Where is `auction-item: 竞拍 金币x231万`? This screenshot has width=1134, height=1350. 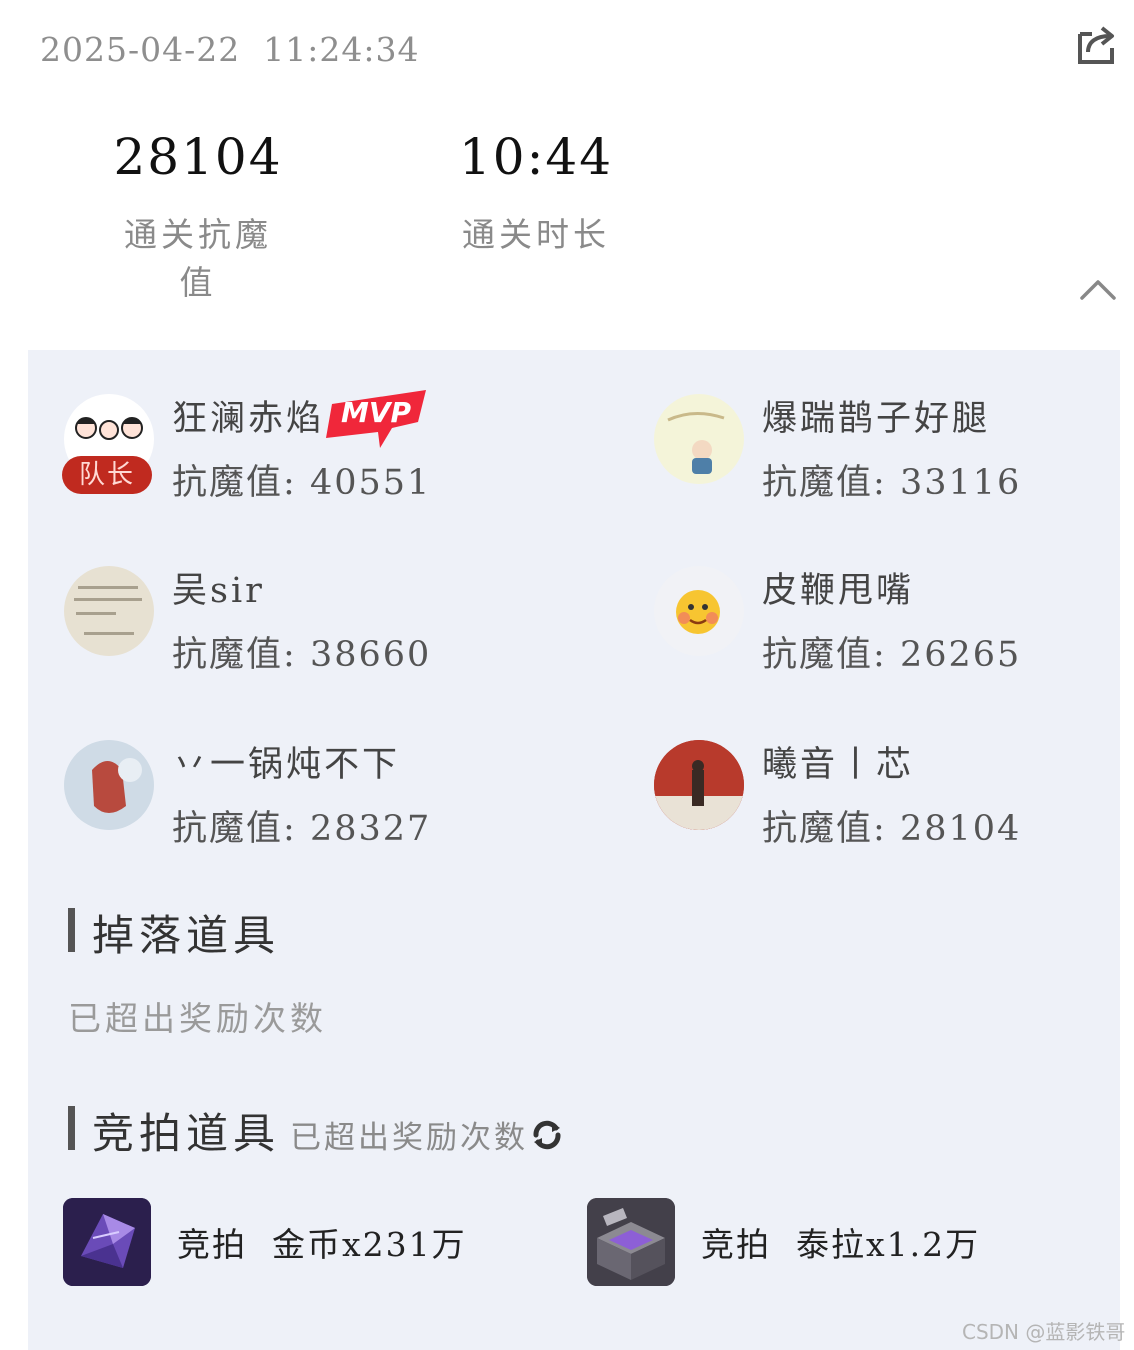
auction-item: 竞拍 金币x231万 is located at coordinates (278, 1243).